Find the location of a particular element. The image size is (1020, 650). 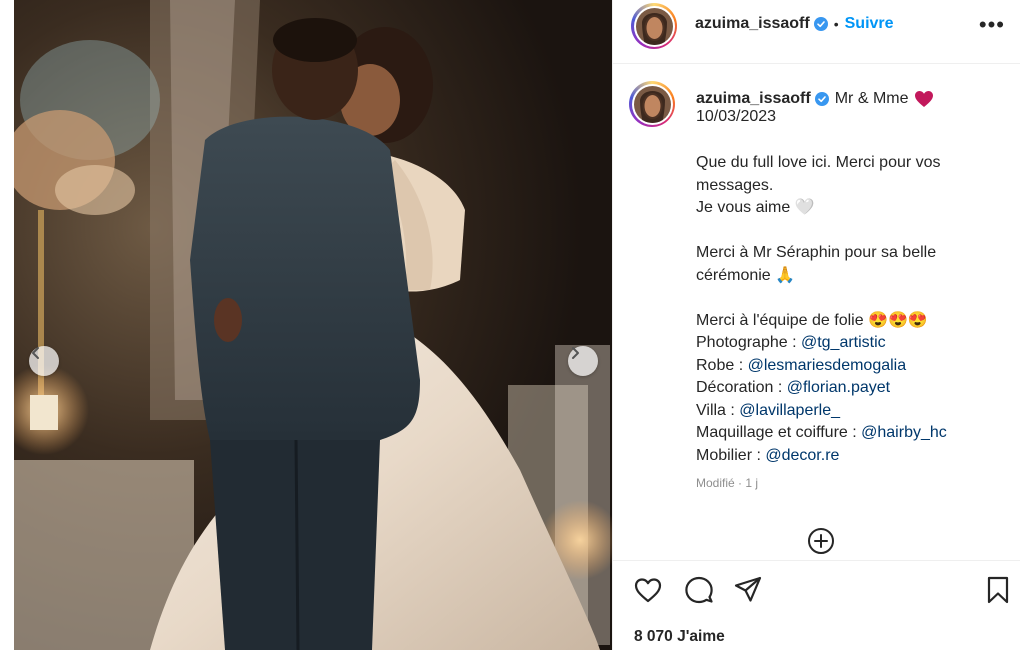

credit-line: Photographe : @tg_artistic is located at coordinates (846, 343).